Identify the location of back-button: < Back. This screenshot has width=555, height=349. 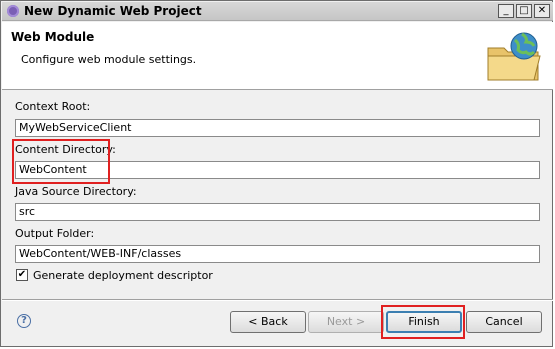
(268, 322).